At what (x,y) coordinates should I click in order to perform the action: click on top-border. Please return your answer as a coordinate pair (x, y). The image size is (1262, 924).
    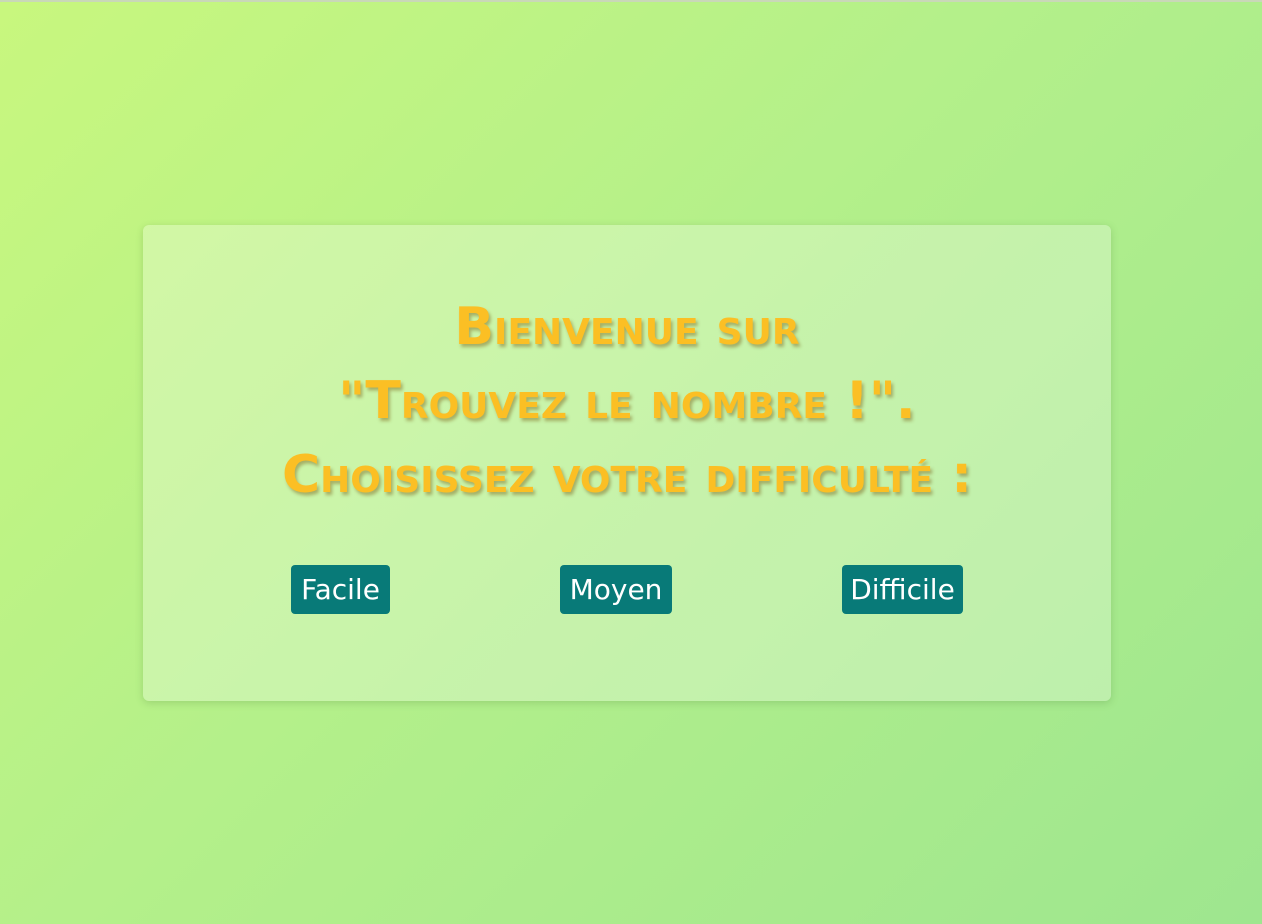
    Looking at the image, I should click on (631, 1).